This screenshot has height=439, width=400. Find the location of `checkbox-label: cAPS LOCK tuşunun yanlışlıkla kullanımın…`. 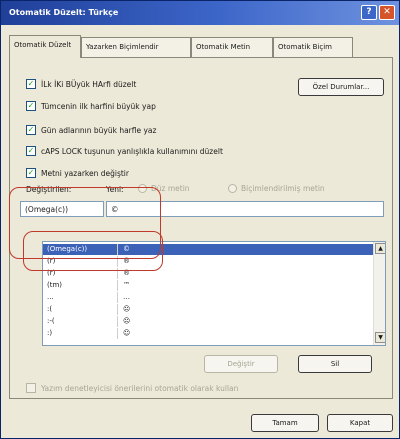

checkbox-label: cAPS LOCK tuşunun yanlışlıkla kullanımın… is located at coordinates (132, 151).